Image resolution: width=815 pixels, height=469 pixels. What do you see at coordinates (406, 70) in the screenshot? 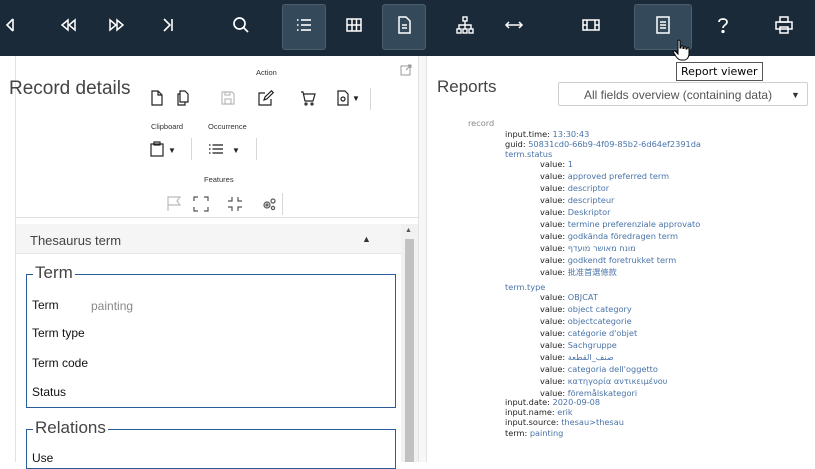
I see `open-in-new-window-icon` at bounding box center [406, 70].